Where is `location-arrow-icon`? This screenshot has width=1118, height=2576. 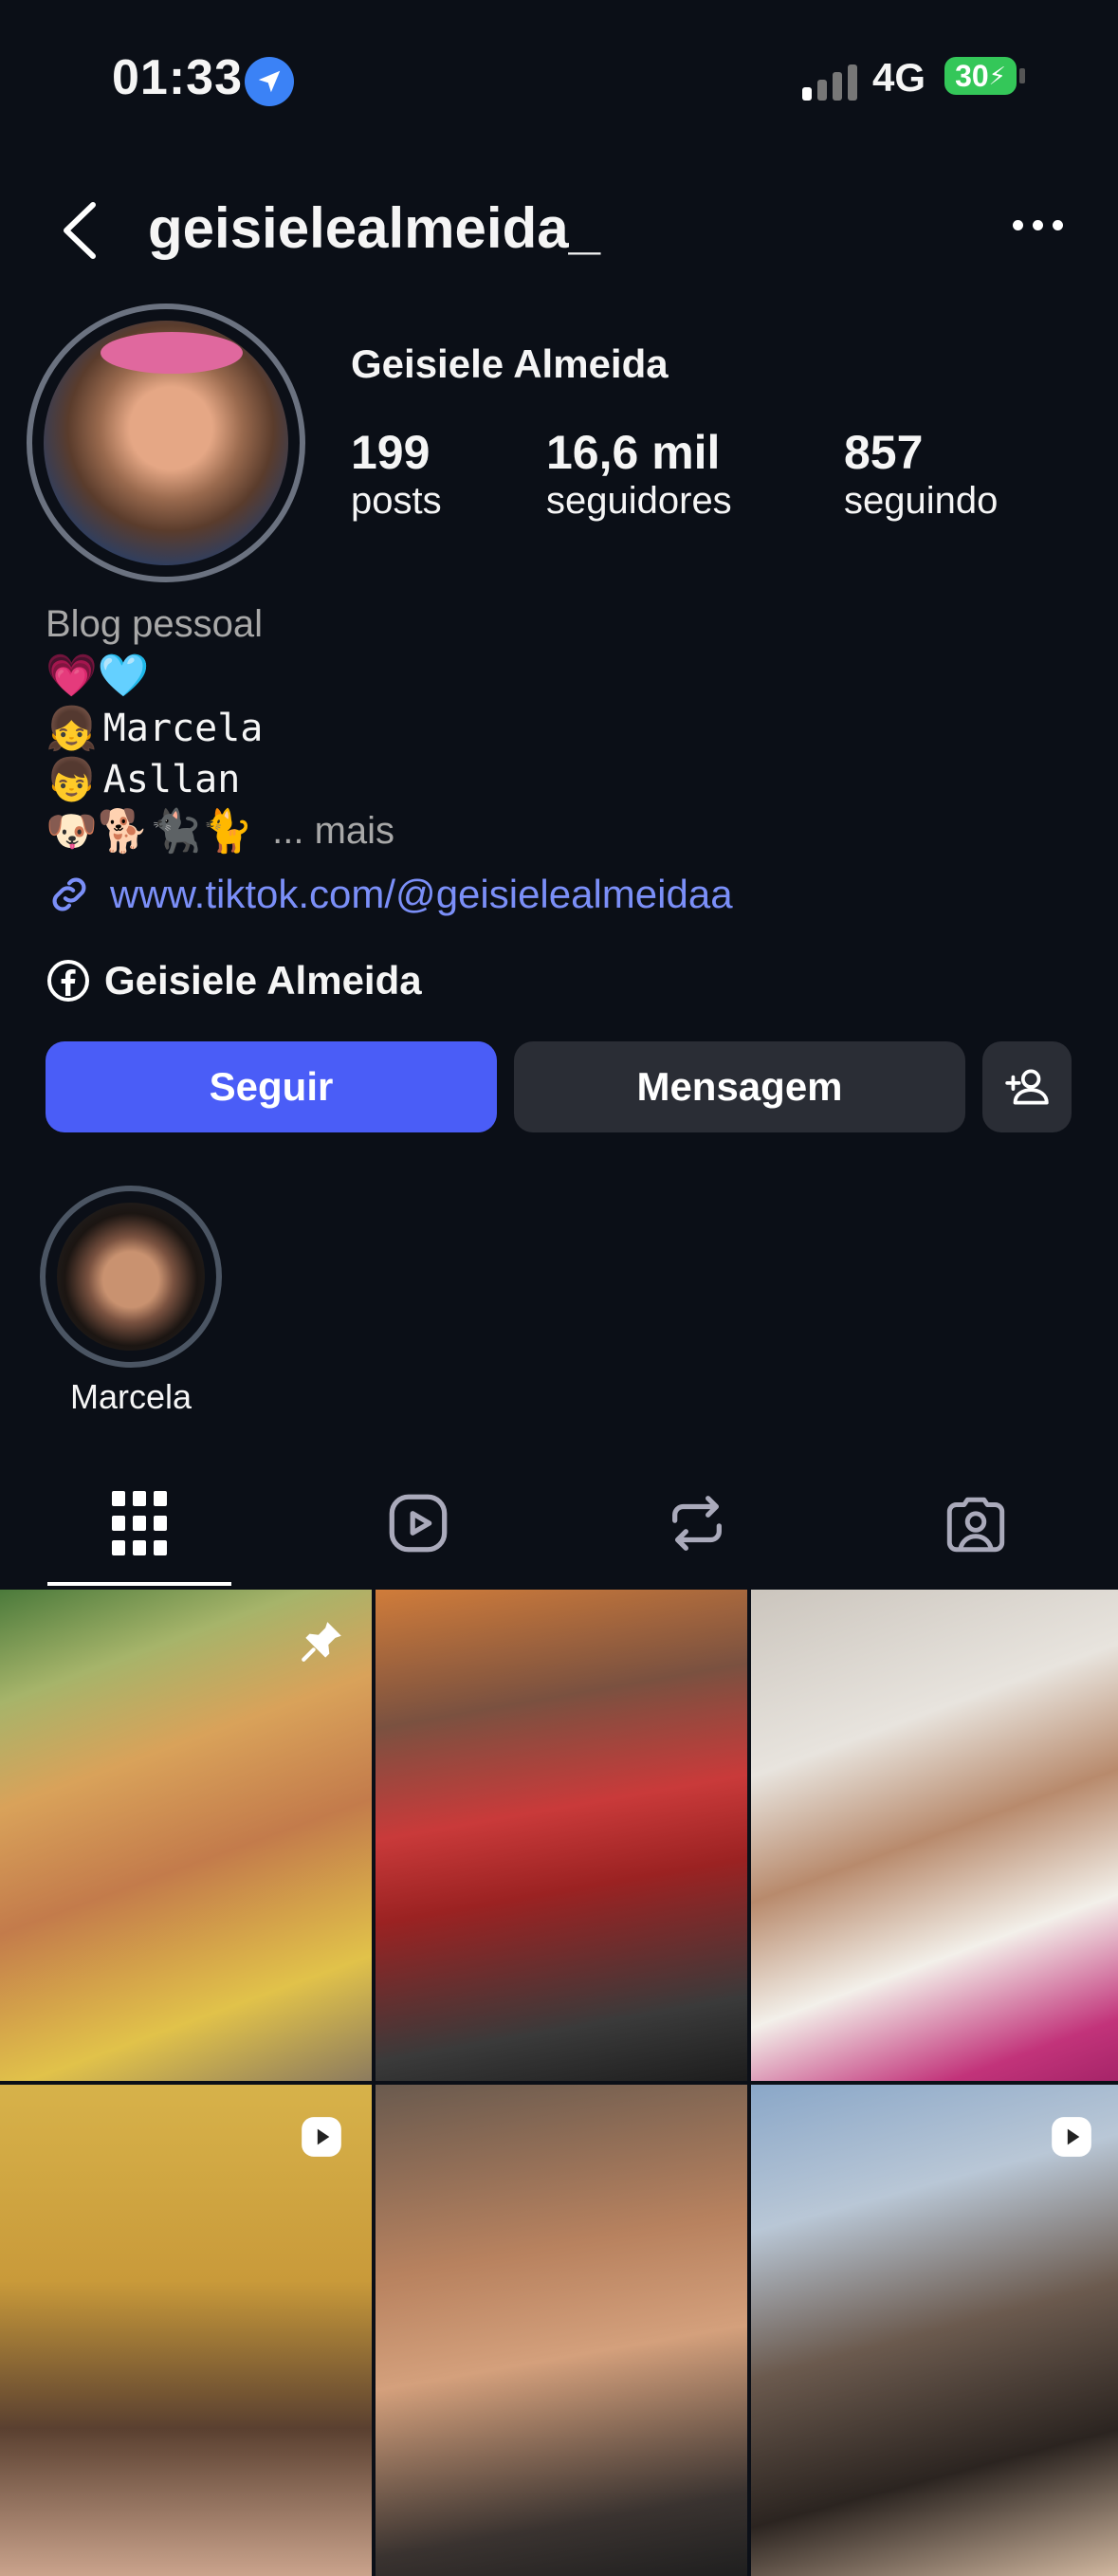
location-arrow-icon is located at coordinates (269, 81).